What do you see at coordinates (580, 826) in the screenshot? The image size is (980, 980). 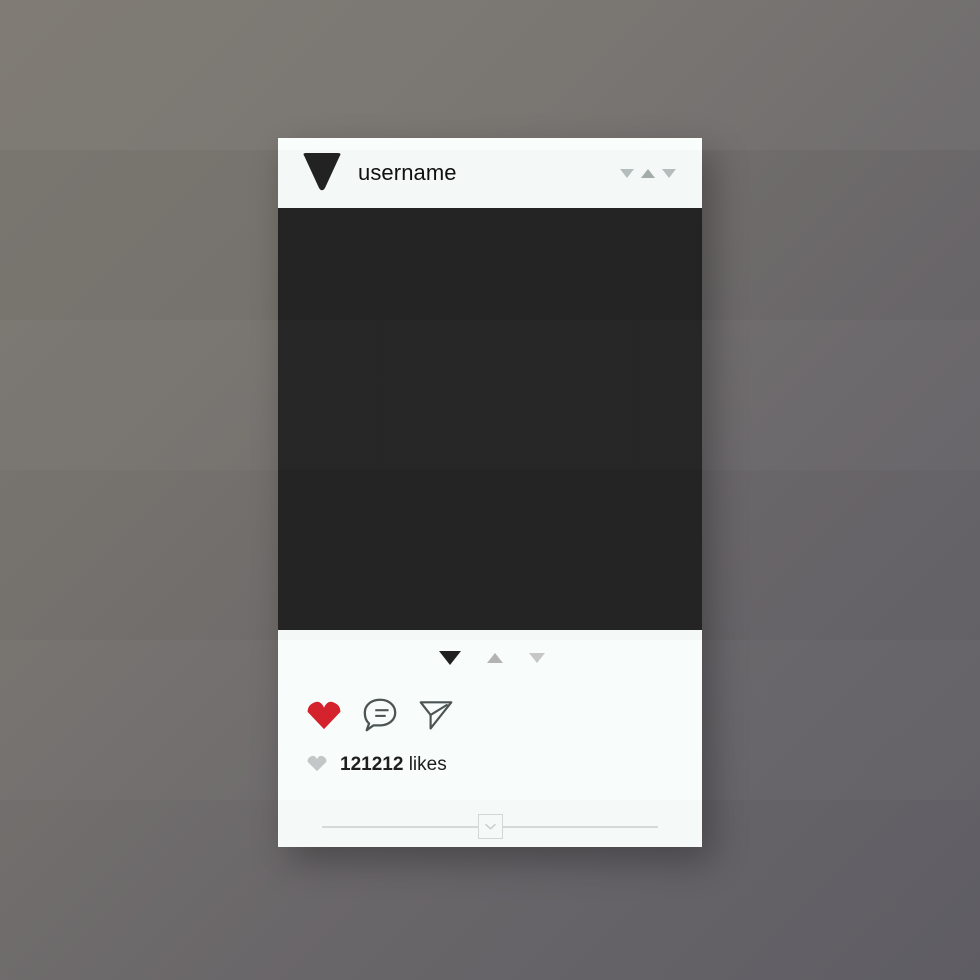 I see `divider-right` at bounding box center [580, 826].